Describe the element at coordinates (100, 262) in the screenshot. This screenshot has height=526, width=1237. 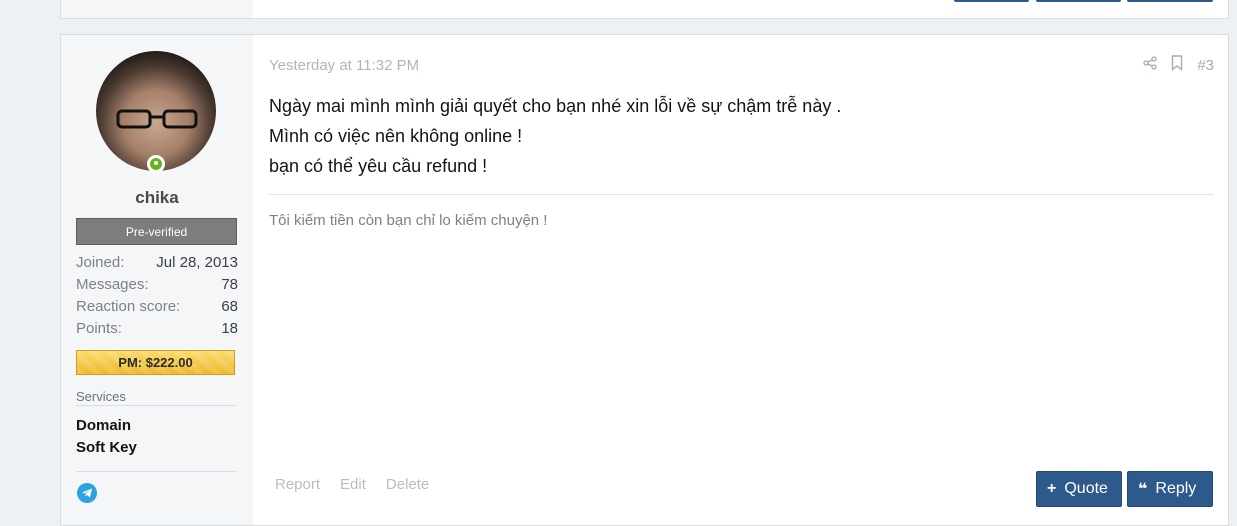
I see `stat-label: Joined:` at that location.